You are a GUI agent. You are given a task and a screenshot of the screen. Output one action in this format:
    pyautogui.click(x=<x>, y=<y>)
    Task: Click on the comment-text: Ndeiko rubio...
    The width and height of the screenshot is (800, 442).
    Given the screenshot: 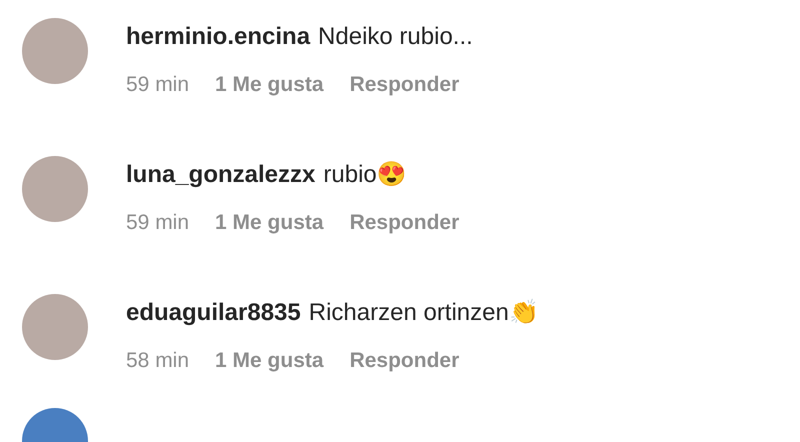 What is the action you would take?
    pyautogui.click(x=395, y=37)
    